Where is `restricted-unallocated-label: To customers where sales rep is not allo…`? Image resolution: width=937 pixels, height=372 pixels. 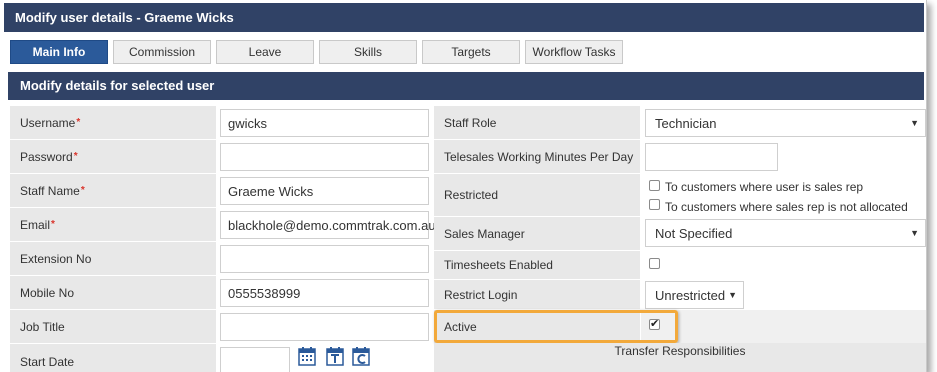 restricted-unallocated-label: To customers where sales rep is not allo… is located at coordinates (786, 207).